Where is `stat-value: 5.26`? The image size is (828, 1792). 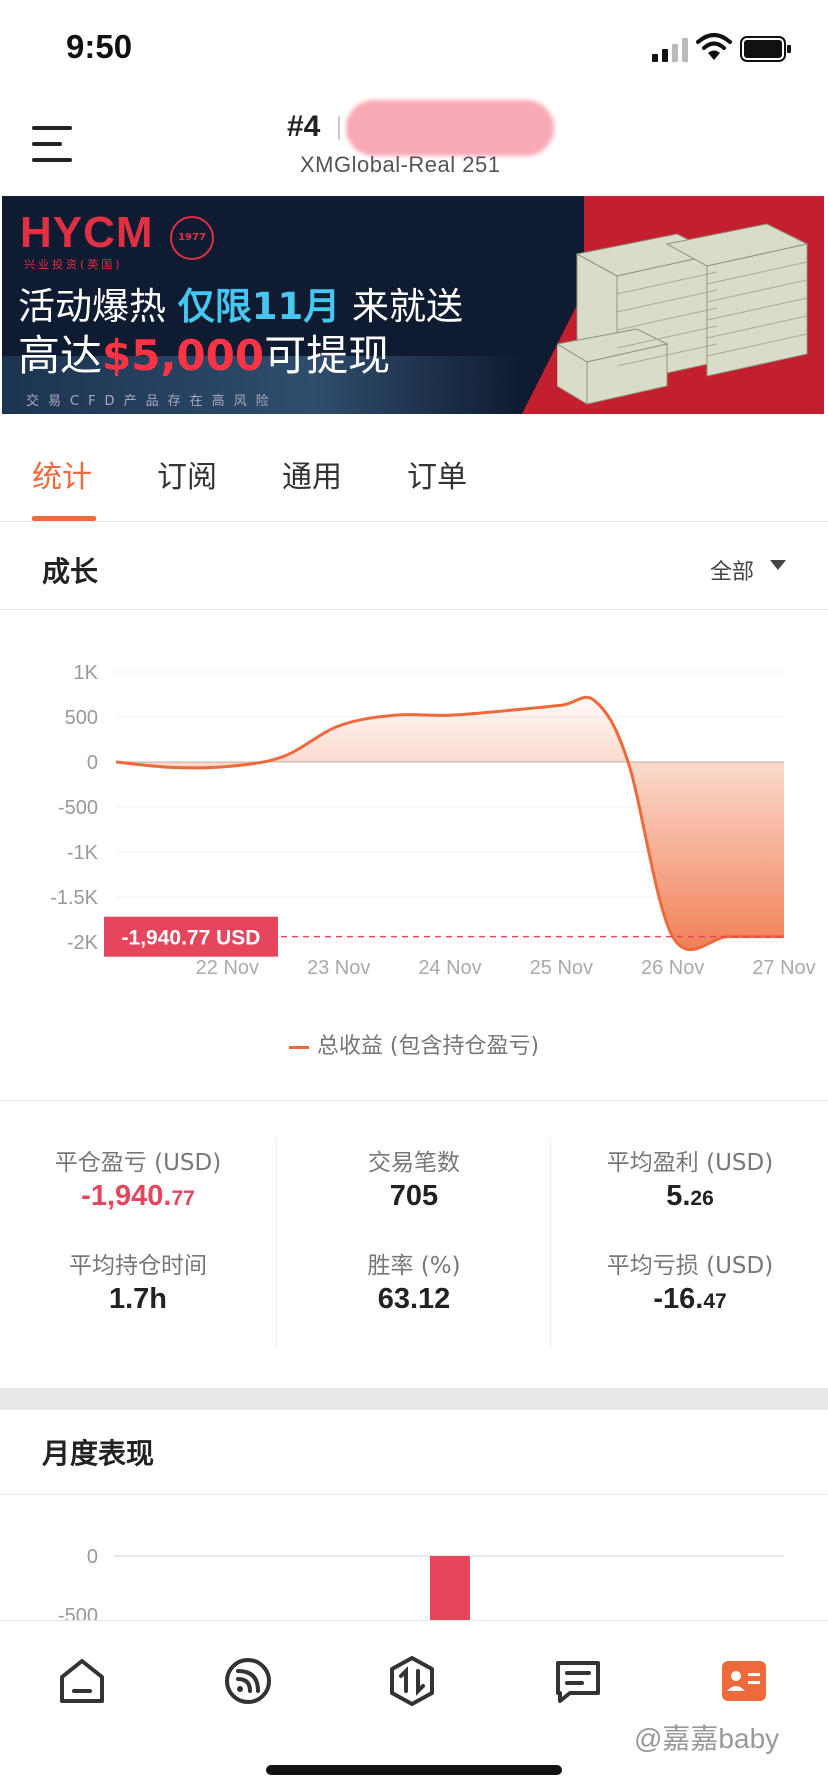 stat-value: 5.26 is located at coordinates (690, 1196).